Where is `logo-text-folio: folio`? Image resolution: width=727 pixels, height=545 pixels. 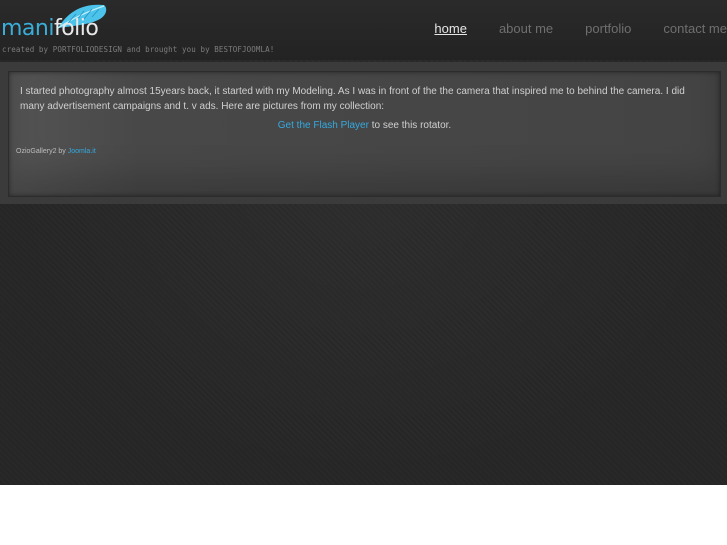
logo-text-folio: folio is located at coordinates (76, 28).